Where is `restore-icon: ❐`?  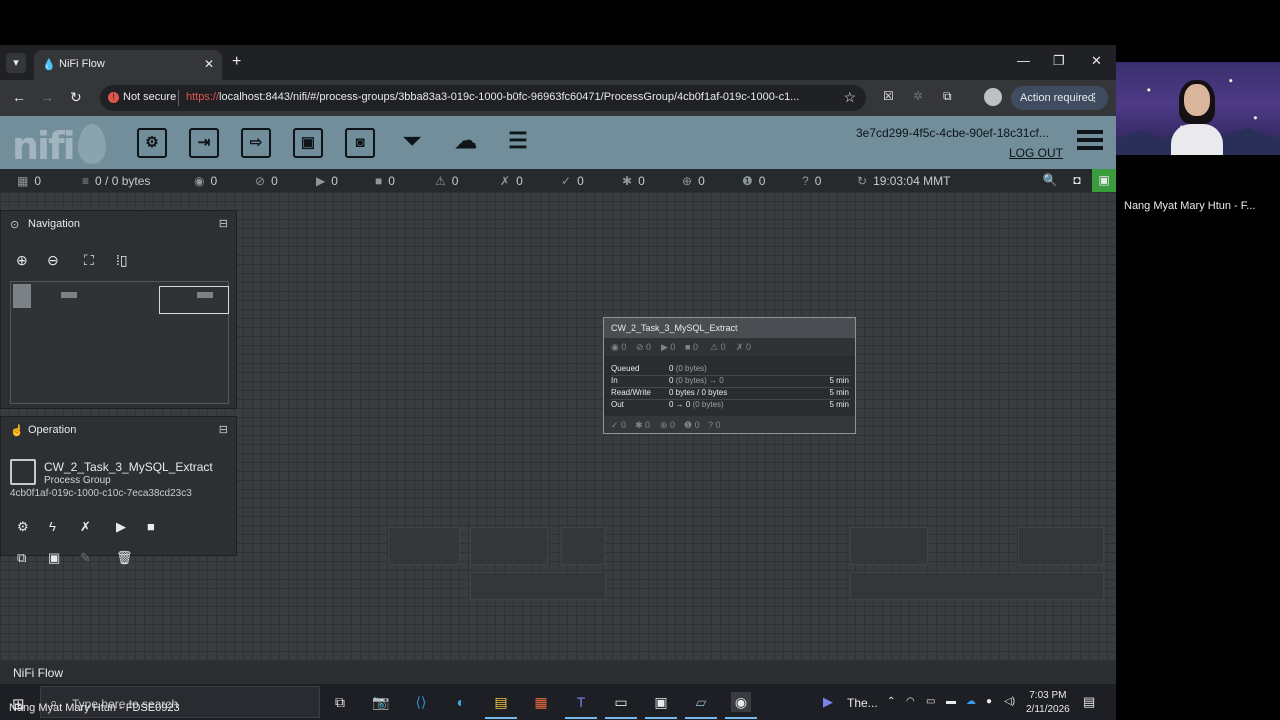
restore-icon: ❐ is located at coordinates (1059, 61).